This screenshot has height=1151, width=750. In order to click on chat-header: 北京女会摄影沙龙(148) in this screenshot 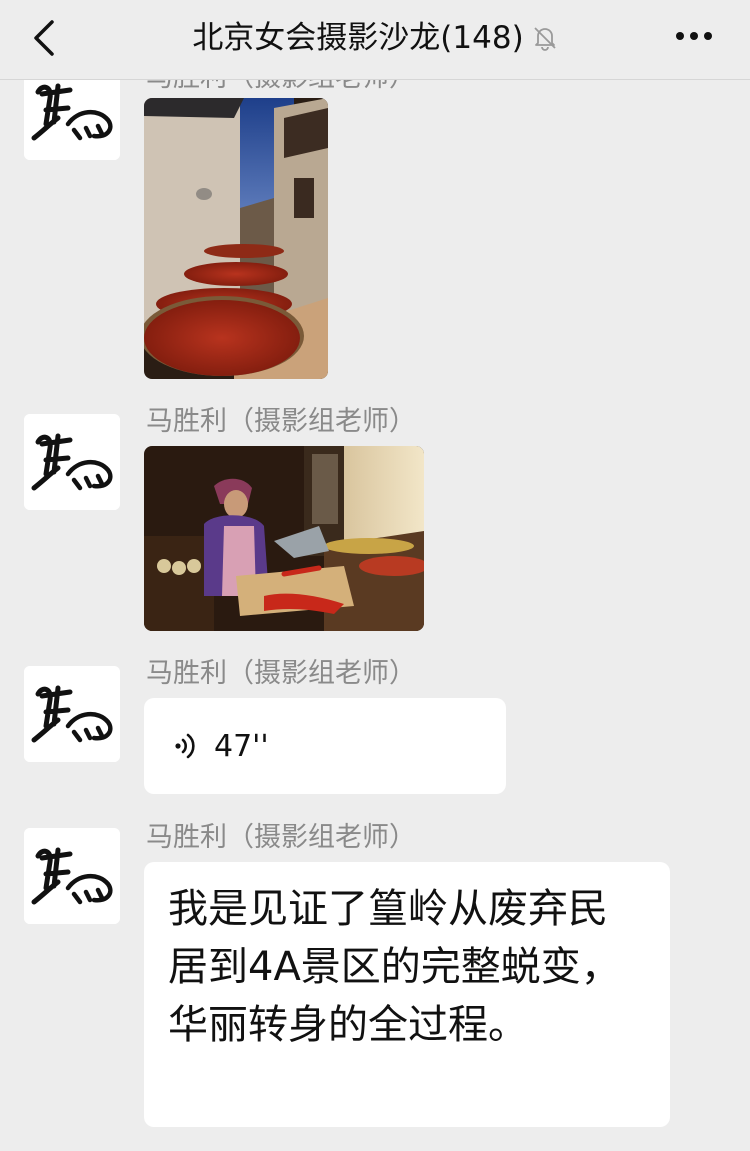, I will do `click(375, 40)`.